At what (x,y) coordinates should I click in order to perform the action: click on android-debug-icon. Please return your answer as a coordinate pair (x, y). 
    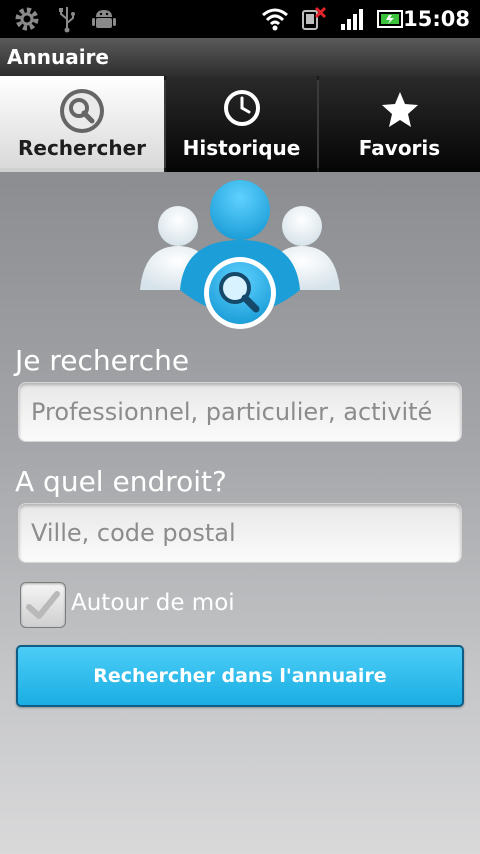
    Looking at the image, I should click on (104, 19).